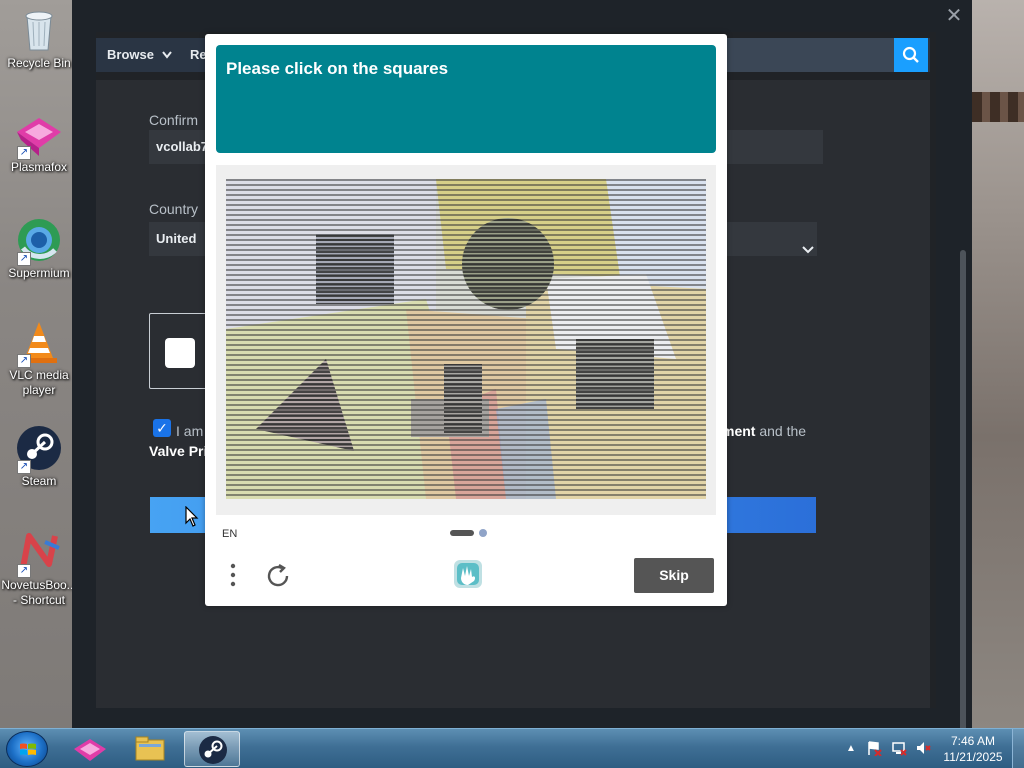 This screenshot has width=1024, height=768. I want to click on agree-text-and: and the, so click(781, 431).